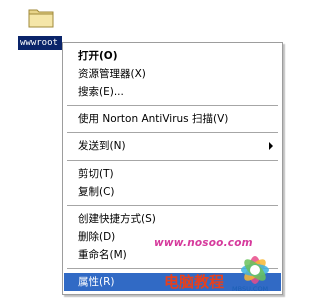  I want to click on watermark-site: MBSU.COM, so click(250, 289).